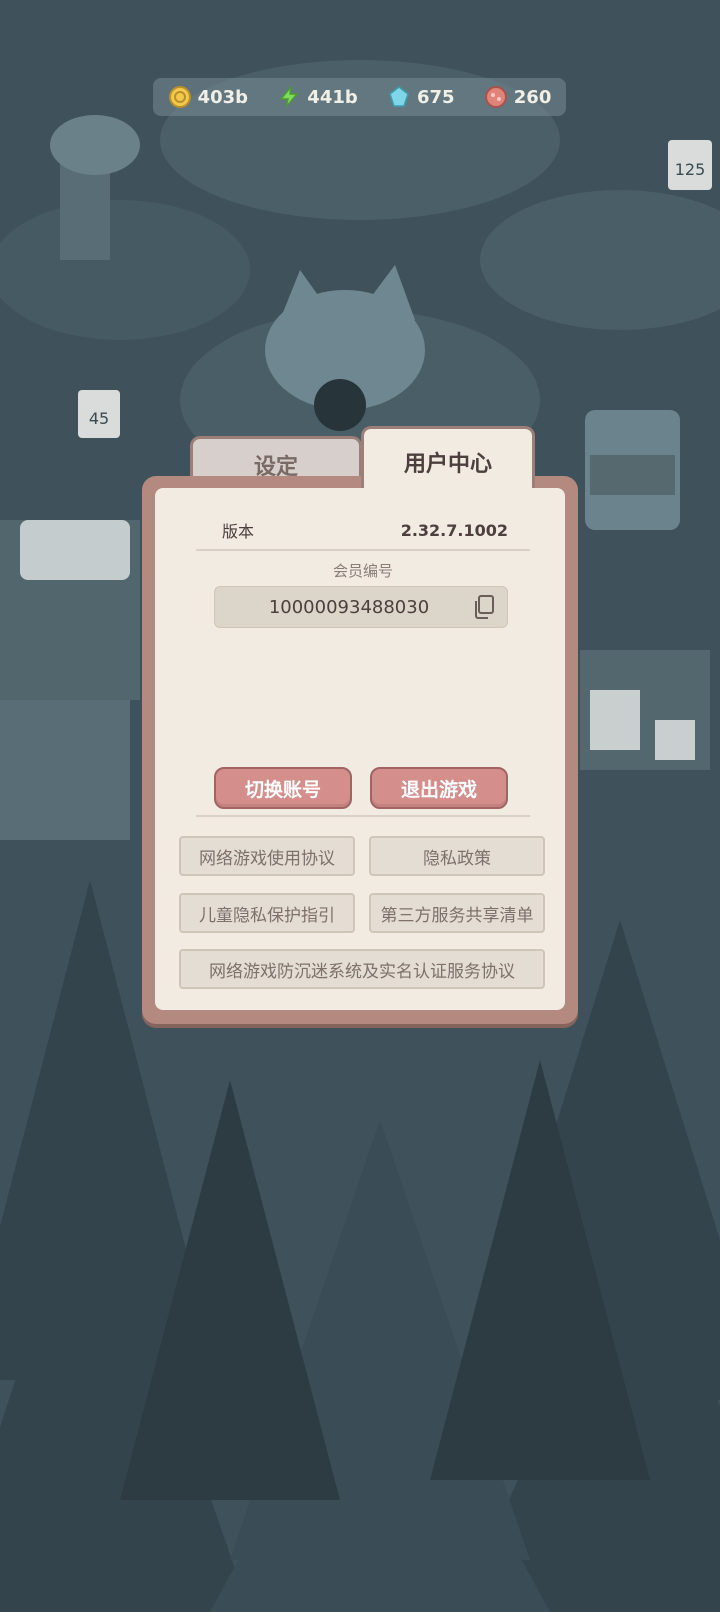 This screenshot has width=720, height=1612. Describe the element at coordinates (496, 97) in the screenshot. I see `red-bead-icon` at that location.